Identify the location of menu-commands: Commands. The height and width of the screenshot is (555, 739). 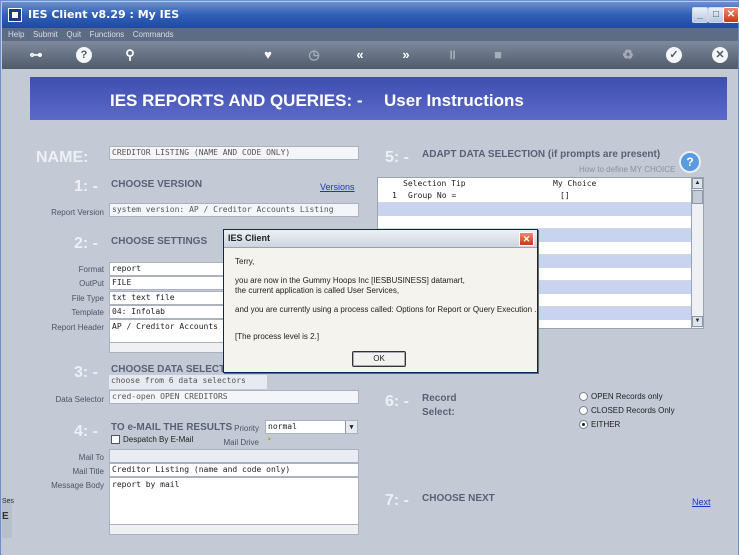
(153, 34).